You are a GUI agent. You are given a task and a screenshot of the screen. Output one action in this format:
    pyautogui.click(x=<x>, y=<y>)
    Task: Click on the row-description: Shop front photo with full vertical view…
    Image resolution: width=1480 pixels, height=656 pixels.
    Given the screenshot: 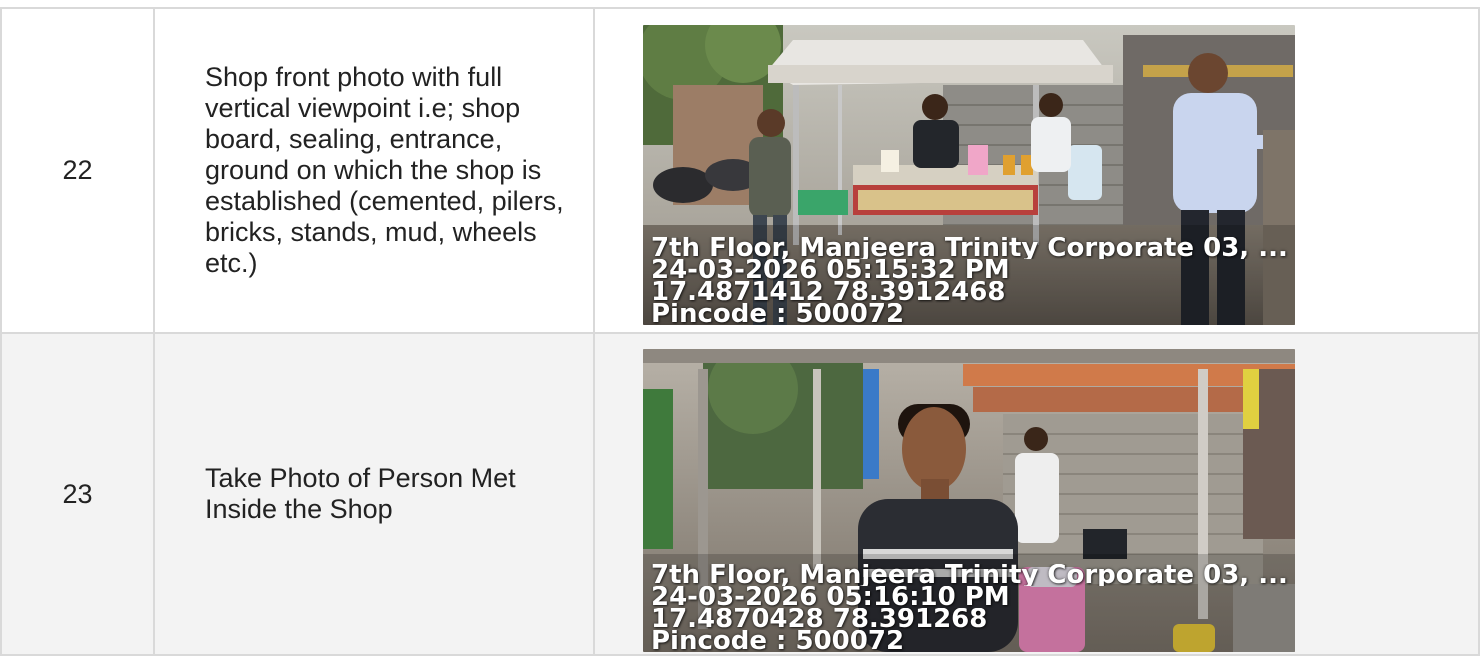 What is the action you would take?
    pyautogui.click(x=374, y=170)
    